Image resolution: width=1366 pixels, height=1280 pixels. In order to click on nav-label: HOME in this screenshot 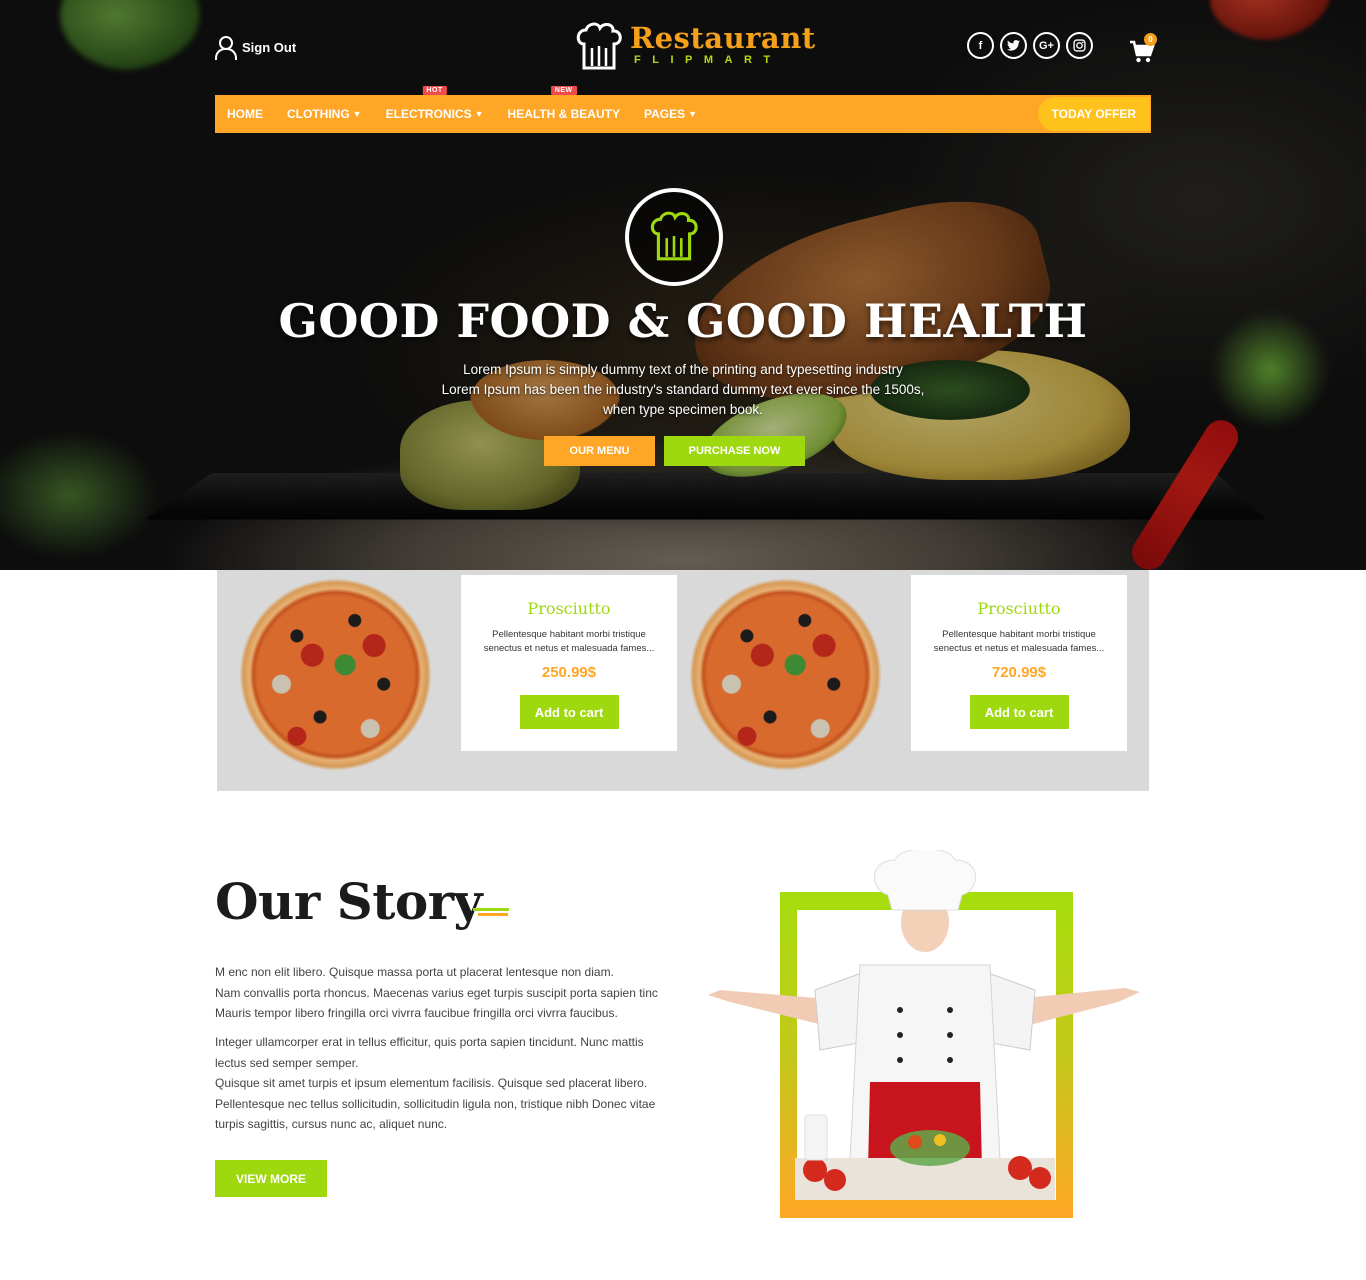, I will do `click(245, 114)`.